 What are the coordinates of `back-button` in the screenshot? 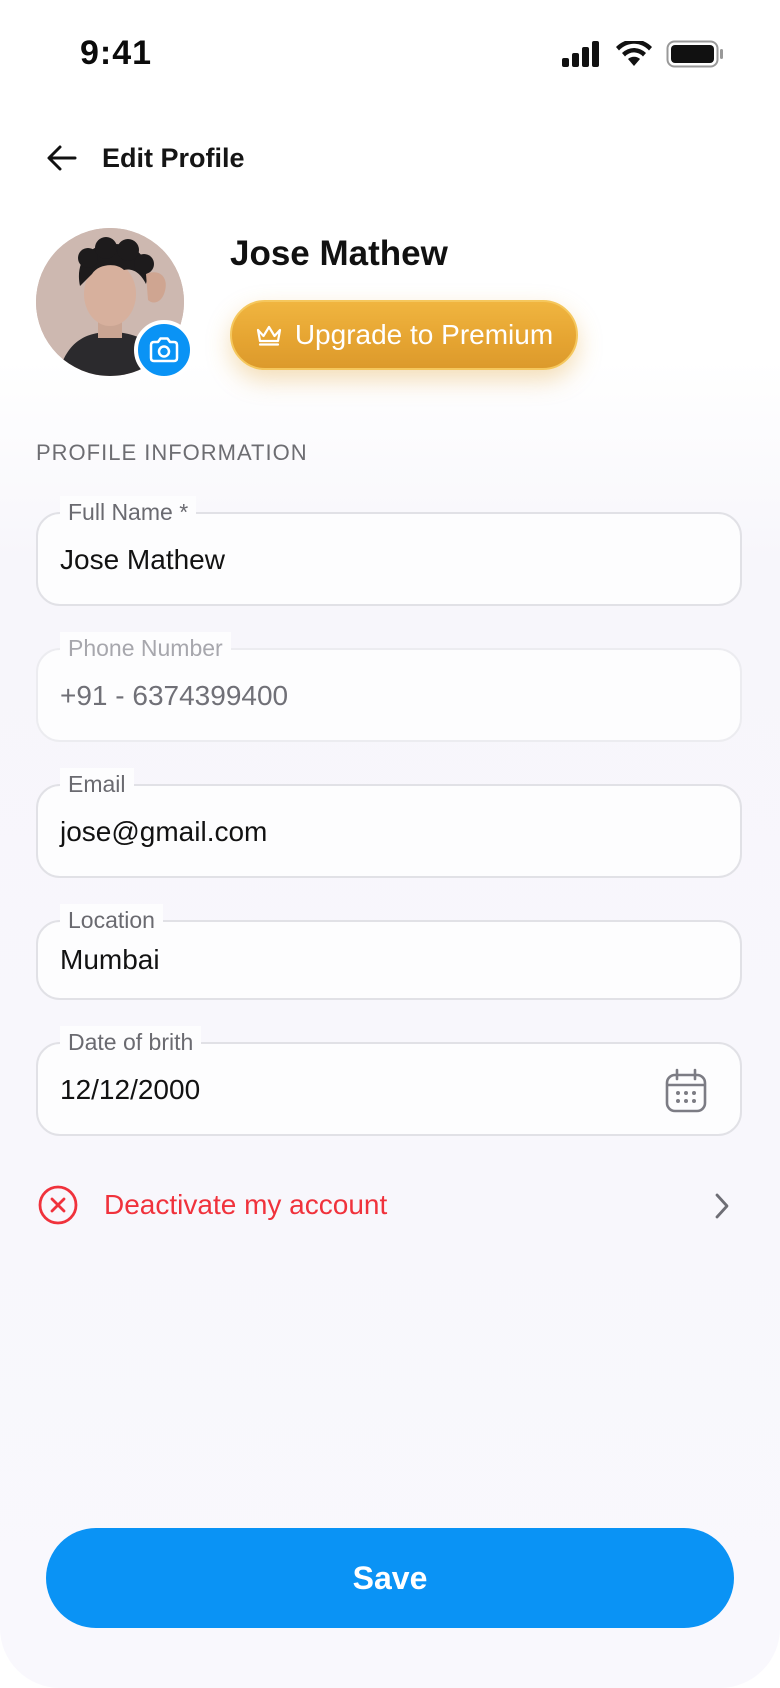 It's located at (62, 158).